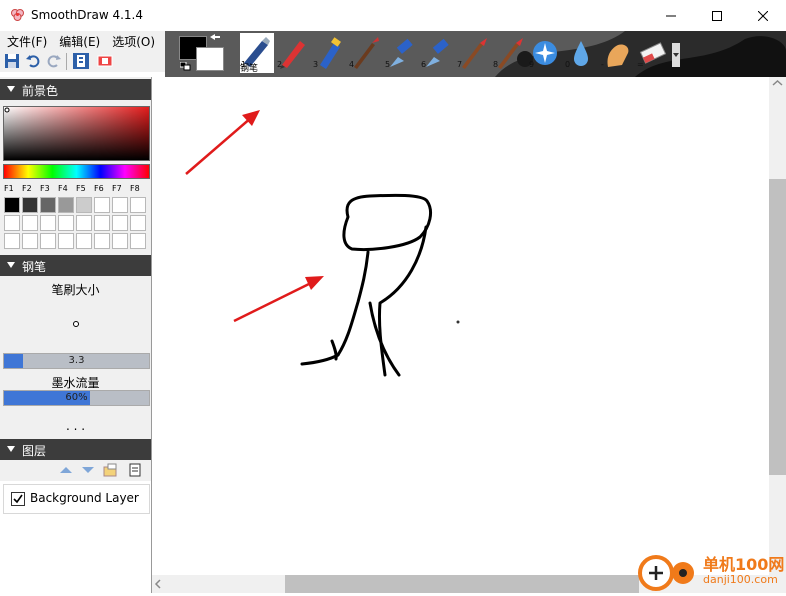 The height and width of the screenshot is (596, 786). I want to click on brush-number: 2, so click(280, 64).